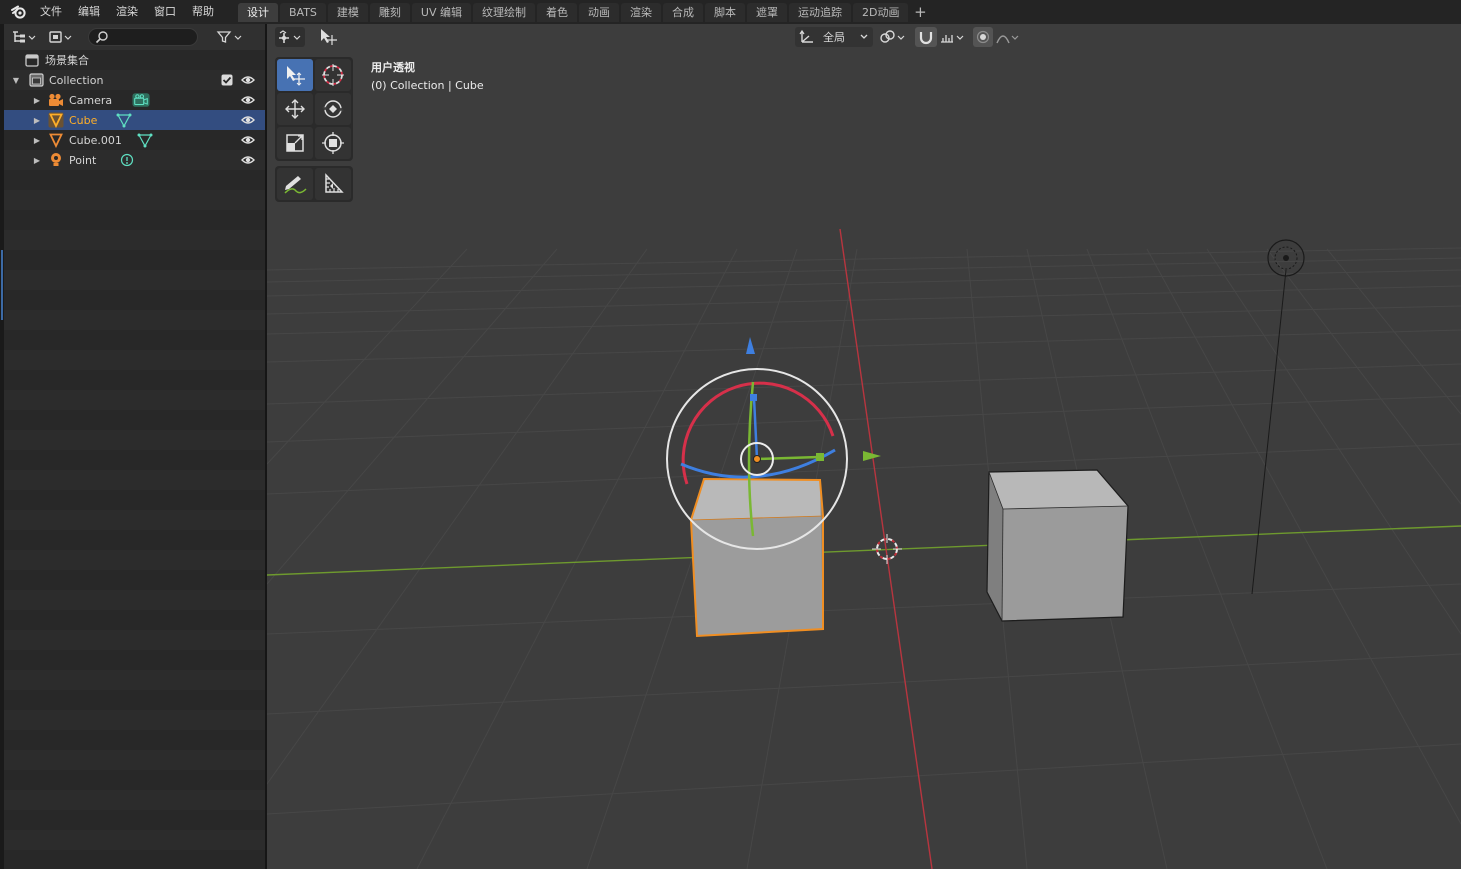 The width and height of the screenshot is (1461, 869). Describe the element at coordinates (820, 12) in the screenshot. I see `tab-motion-tracking: 运动追踪` at that location.